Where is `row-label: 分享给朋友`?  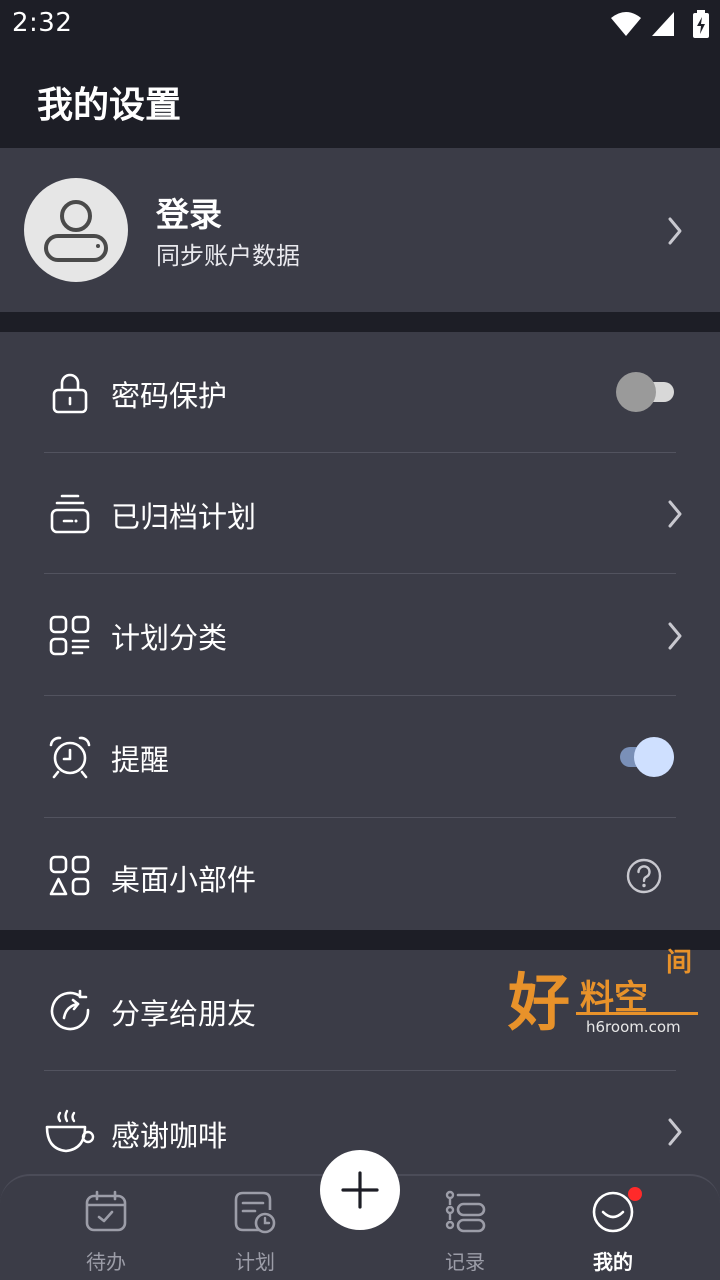
row-label: 分享给朋友 is located at coordinates (184, 1014).